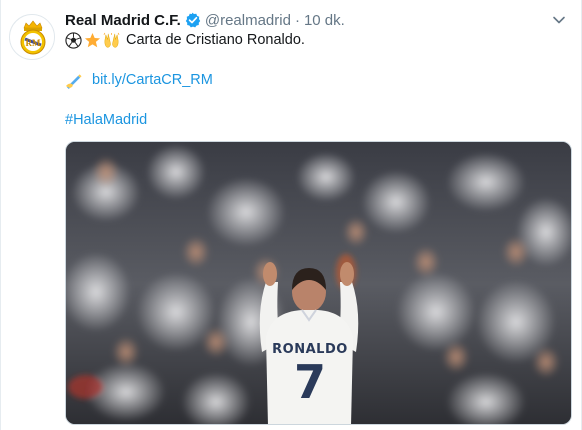 The height and width of the screenshot is (430, 582). I want to click on chevron-down-icon, so click(559, 20).